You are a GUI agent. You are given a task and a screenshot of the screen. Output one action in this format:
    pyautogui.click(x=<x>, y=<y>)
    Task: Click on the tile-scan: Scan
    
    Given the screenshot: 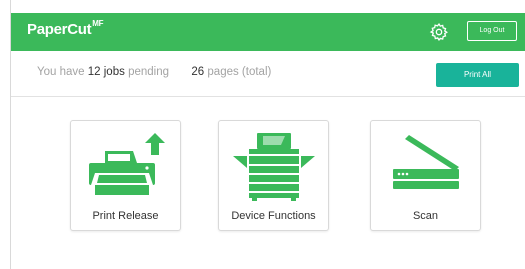 What is the action you would take?
    pyautogui.click(x=425, y=175)
    